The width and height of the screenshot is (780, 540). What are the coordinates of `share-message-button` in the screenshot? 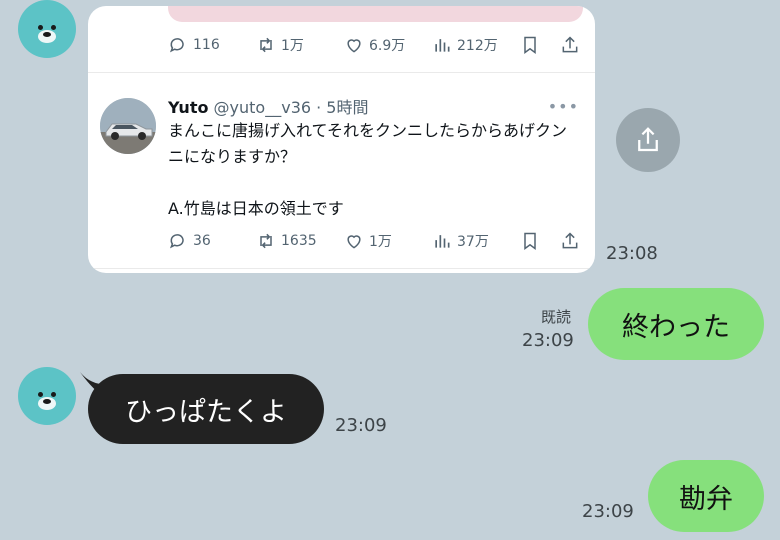 It's located at (648, 140).